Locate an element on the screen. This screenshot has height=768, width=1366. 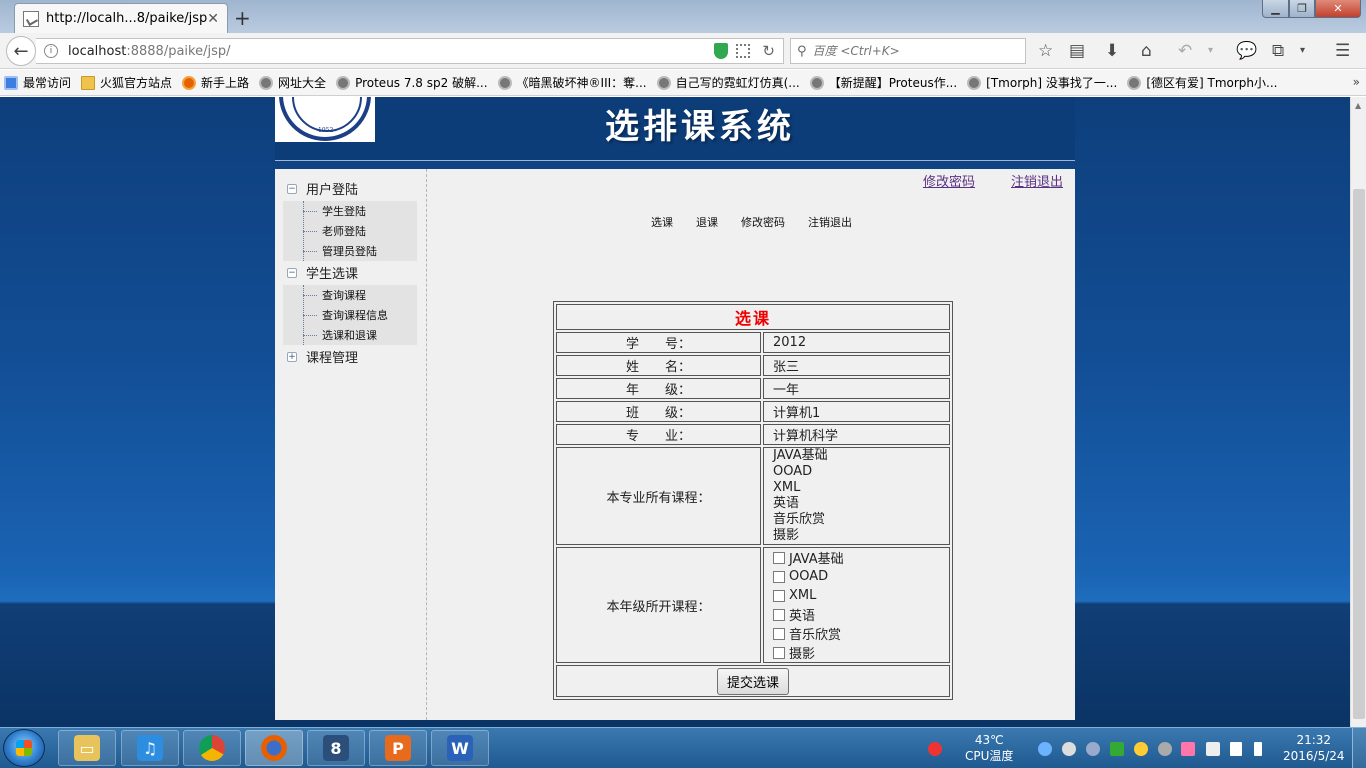
taskbar-explorer: ▭ is located at coordinates (87, 748).